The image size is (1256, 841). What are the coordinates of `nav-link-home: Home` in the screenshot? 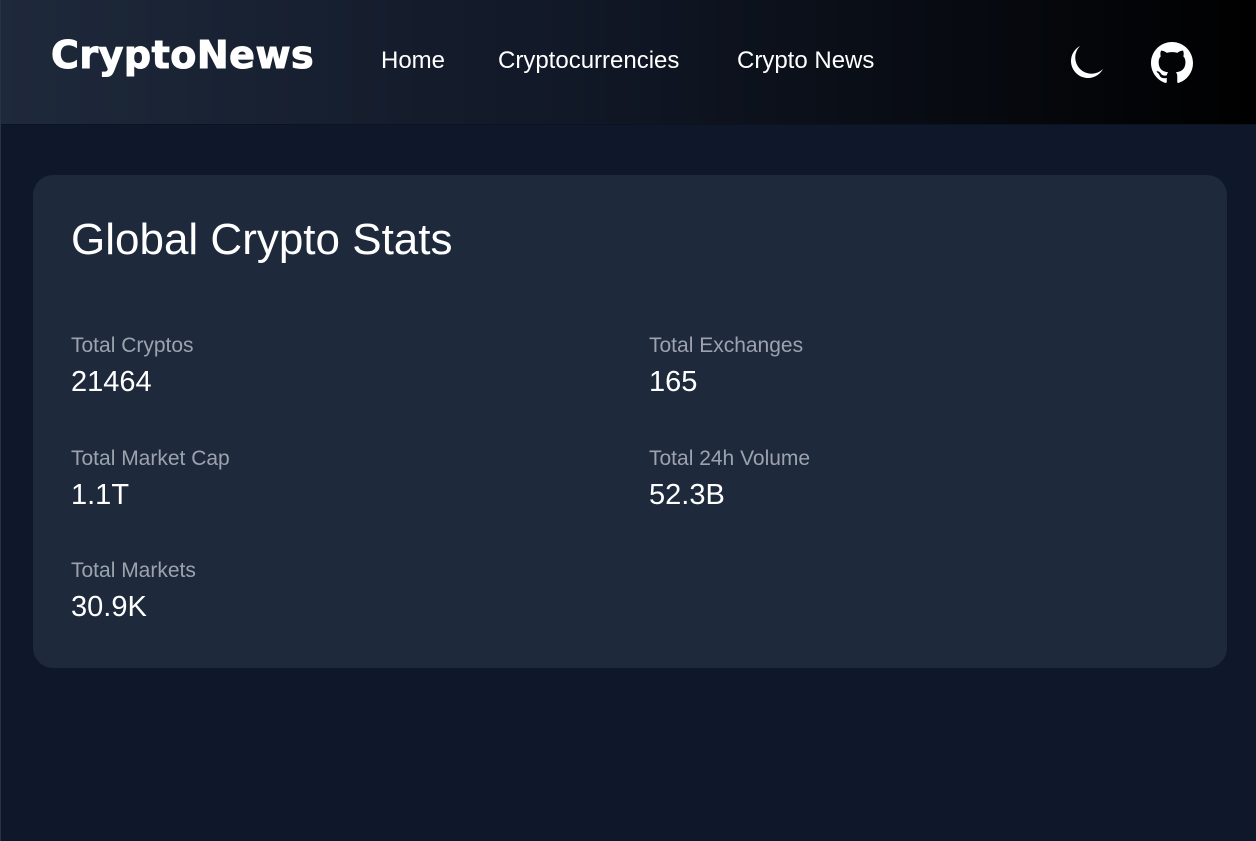 It's located at (413, 60).